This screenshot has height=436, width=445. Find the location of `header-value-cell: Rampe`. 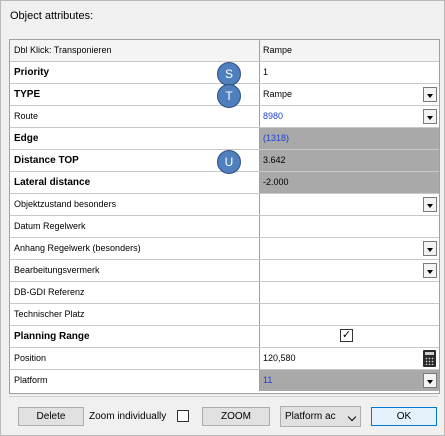

header-value-cell: Rampe is located at coordinates (278, 50).